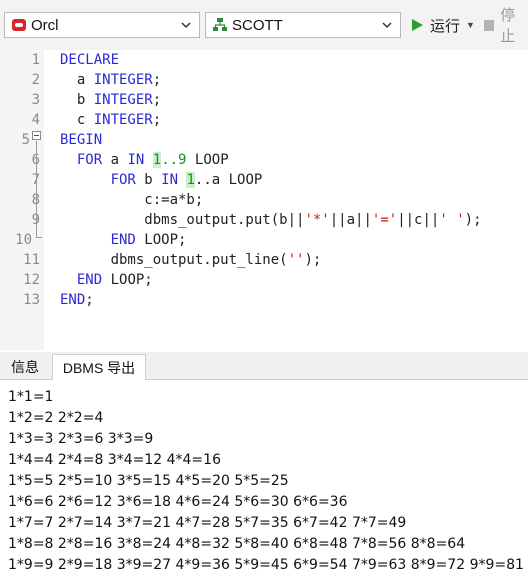  Describe the element at coordinates (35, 80) in the screenshot. I see `line-number: 2` at that location.